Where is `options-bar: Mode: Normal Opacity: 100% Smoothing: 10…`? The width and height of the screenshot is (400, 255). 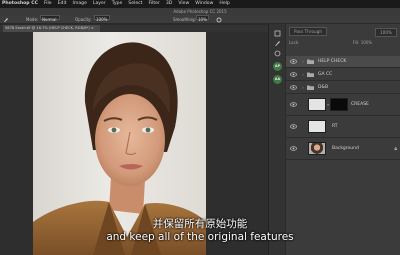
options-bar: Mode: Normal Opacity: 100% Smoothing: 10… is located at coordinates (200, 19).